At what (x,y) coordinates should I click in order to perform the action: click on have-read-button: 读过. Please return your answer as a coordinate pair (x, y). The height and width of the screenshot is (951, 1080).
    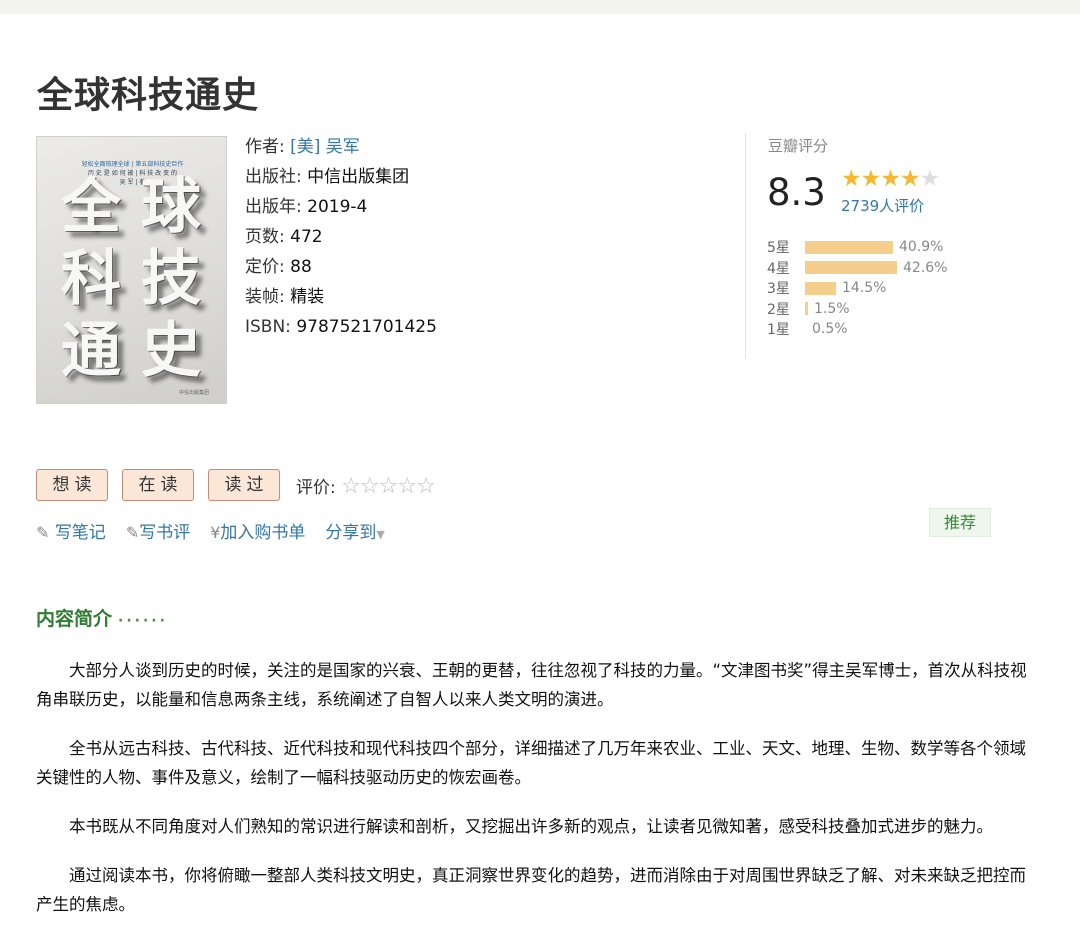
    Looking at the image, I should click on (244, 485).